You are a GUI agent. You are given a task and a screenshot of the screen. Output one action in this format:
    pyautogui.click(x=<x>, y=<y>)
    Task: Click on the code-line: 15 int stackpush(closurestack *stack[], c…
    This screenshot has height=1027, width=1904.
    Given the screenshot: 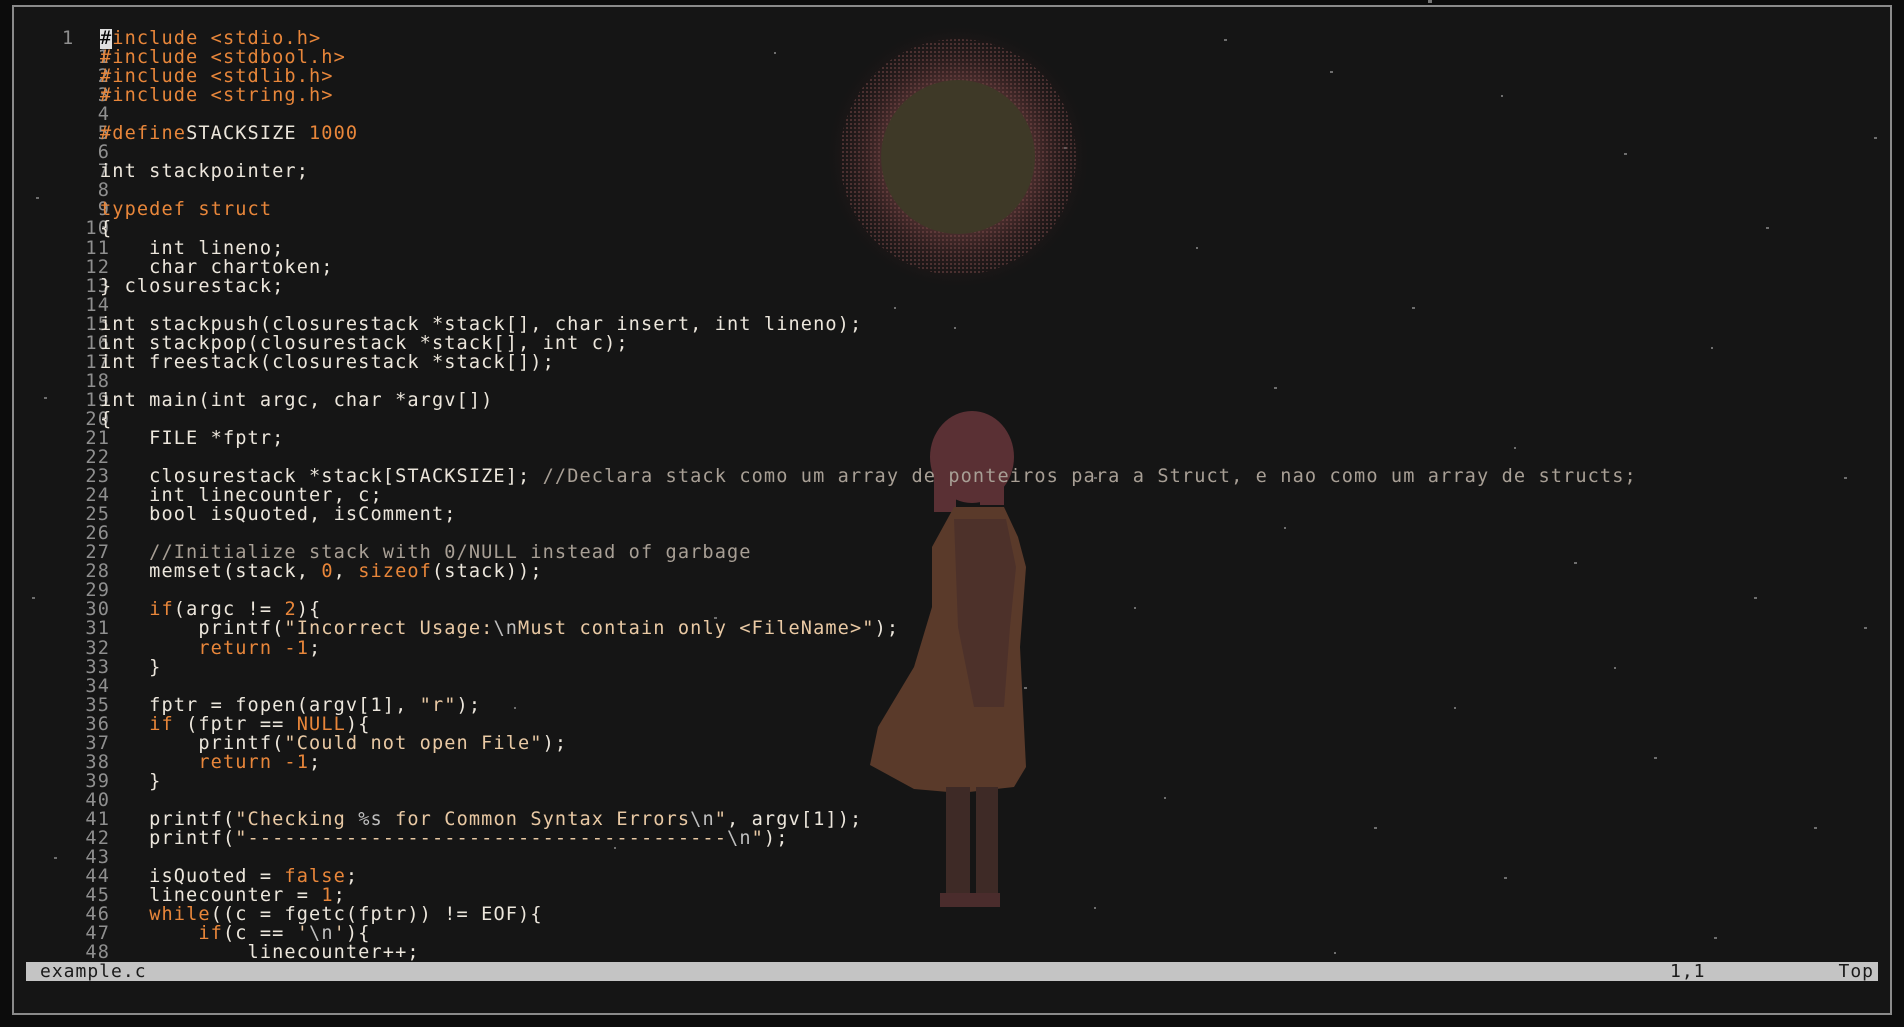 What is the action you would take?
    pyautogui.click(x=952, y=324)
    